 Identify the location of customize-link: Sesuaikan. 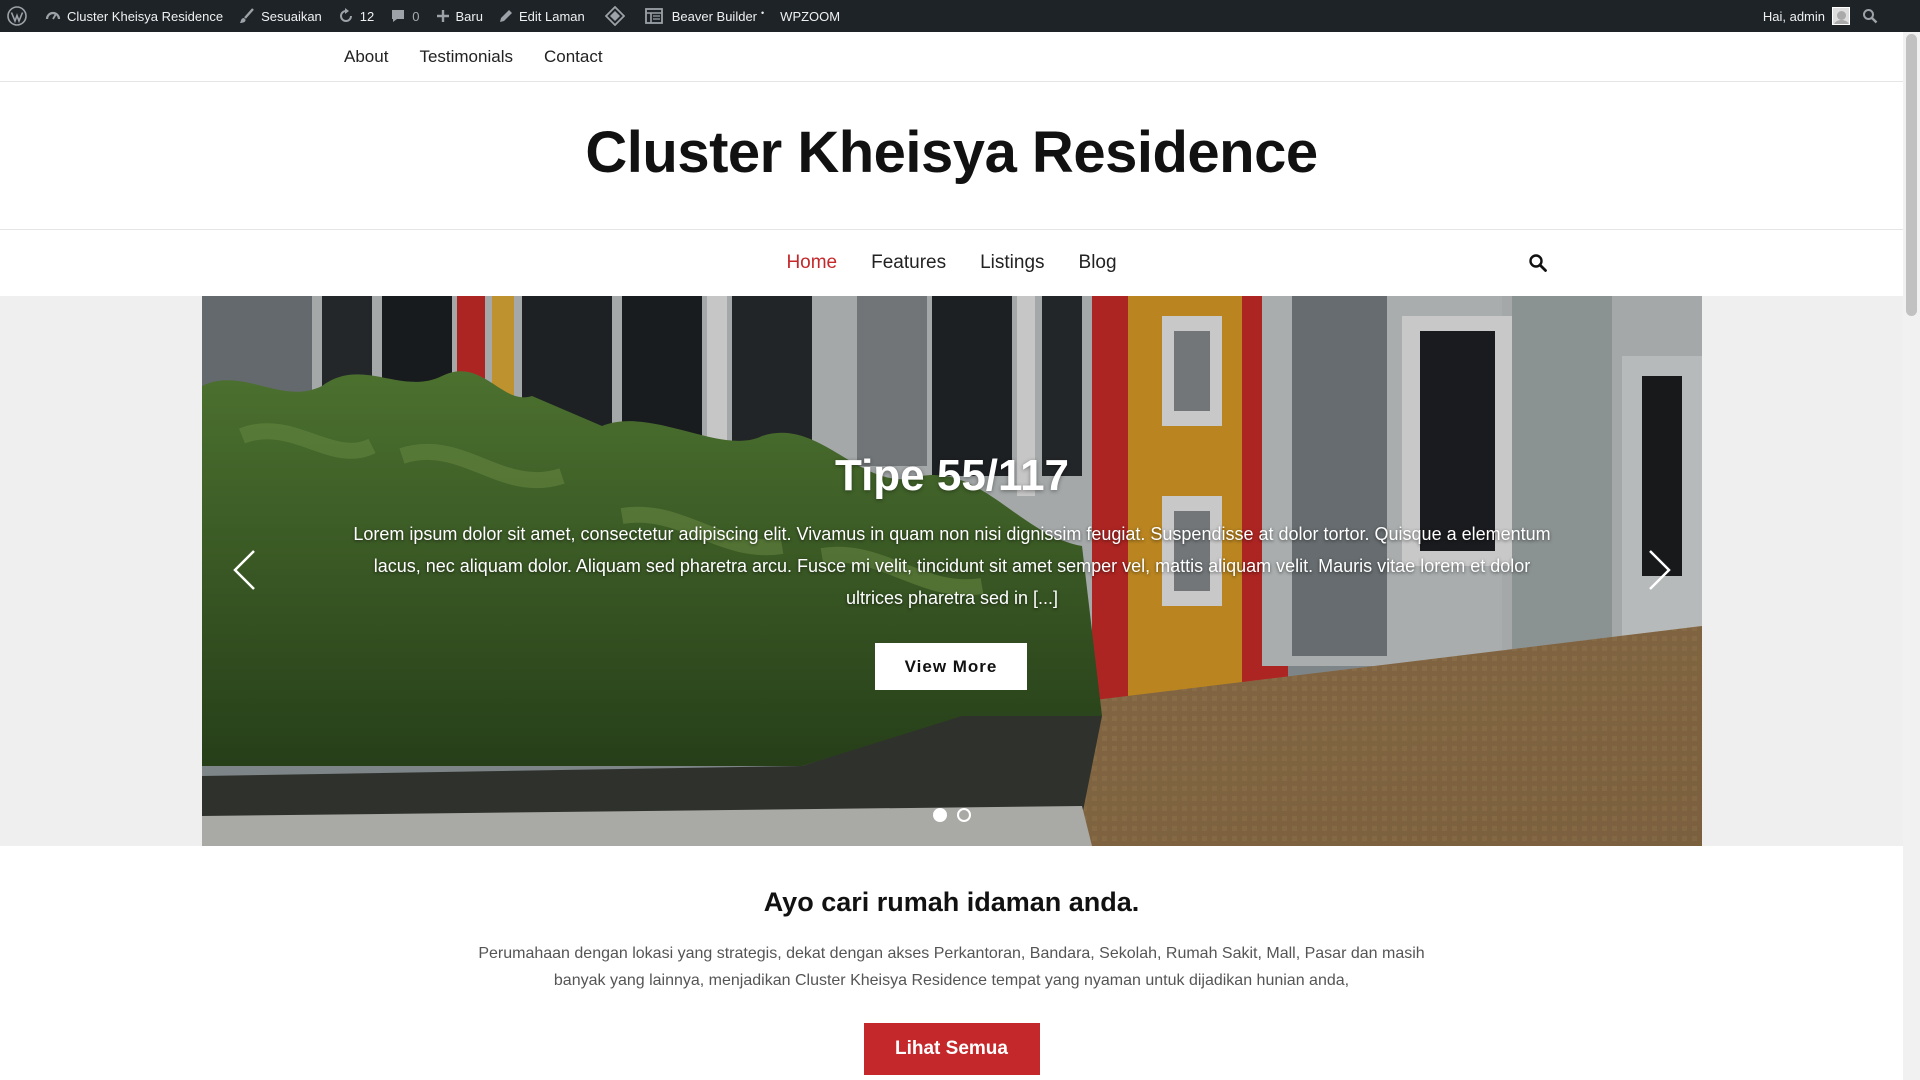
(280, 16).